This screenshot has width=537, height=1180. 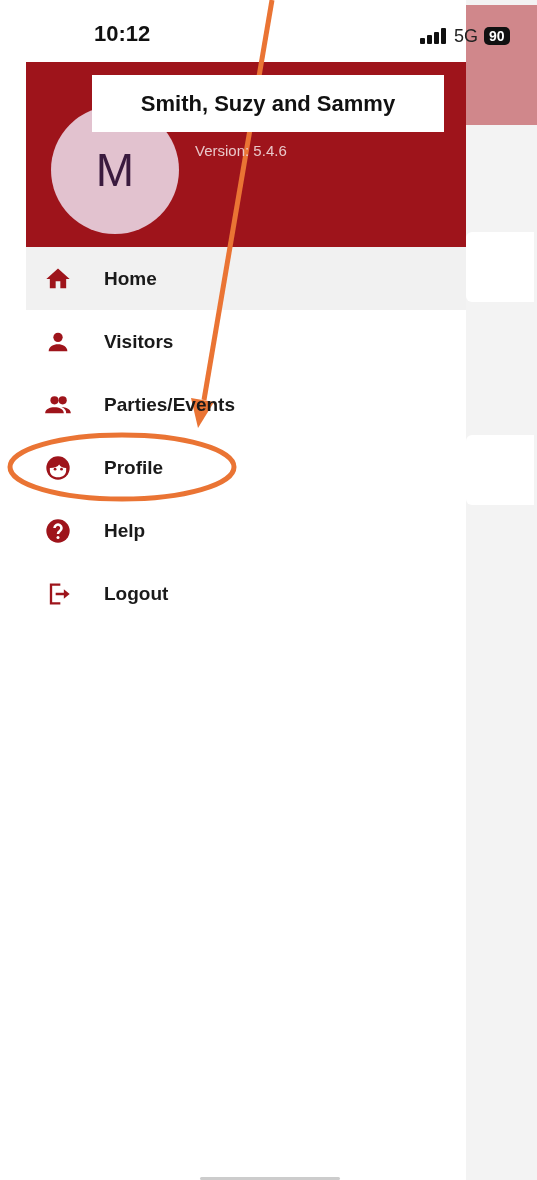 What do you see at coordinates (434, 36) in the screenshot?
I see `signal-icon` at bounding box center [434, 36].